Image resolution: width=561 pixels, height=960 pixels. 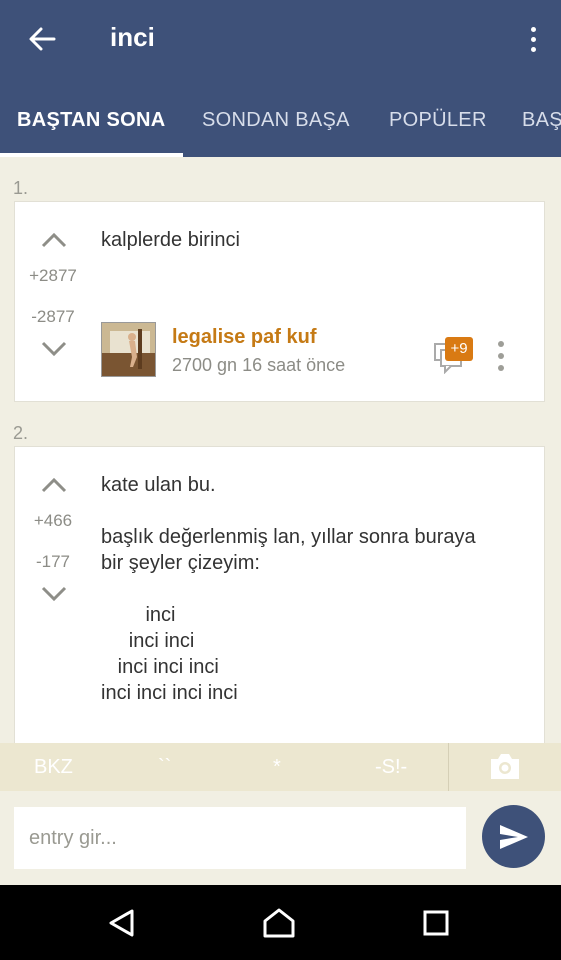 I want to click on back-button, so click(x=42, y=39).